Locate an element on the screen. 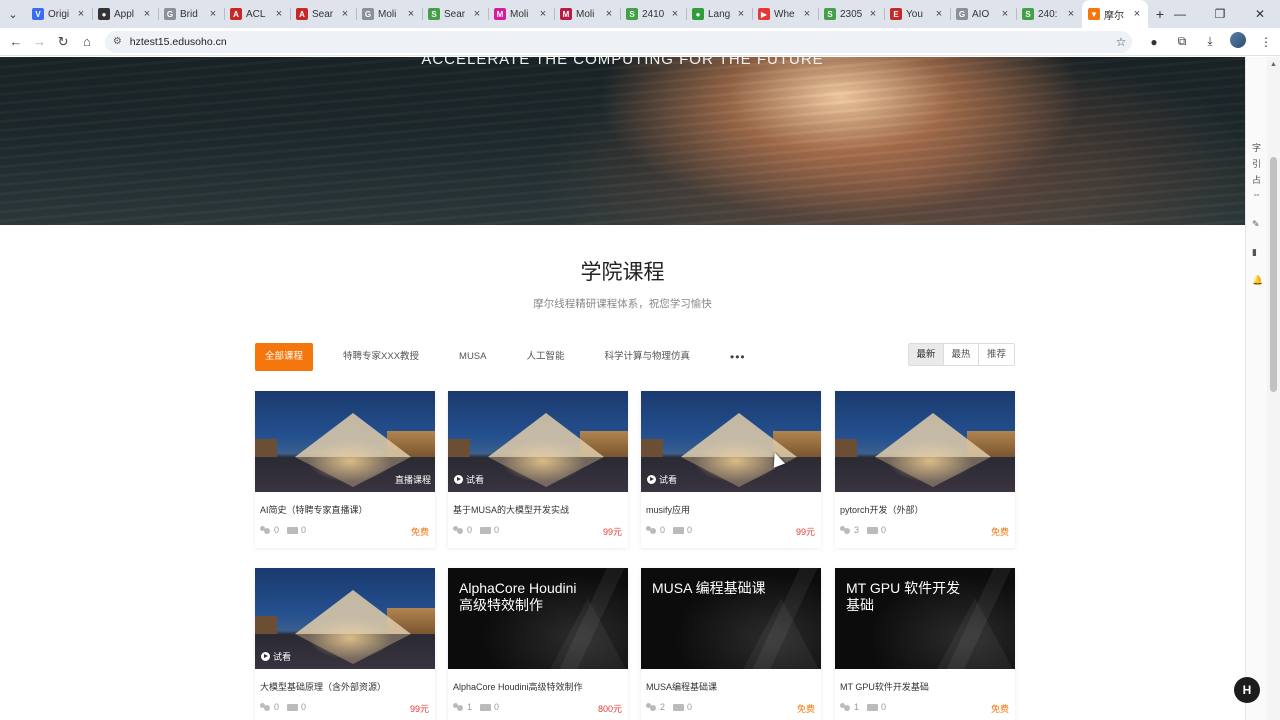  home-icon: ⌂ is located at coordinates (87, 42).